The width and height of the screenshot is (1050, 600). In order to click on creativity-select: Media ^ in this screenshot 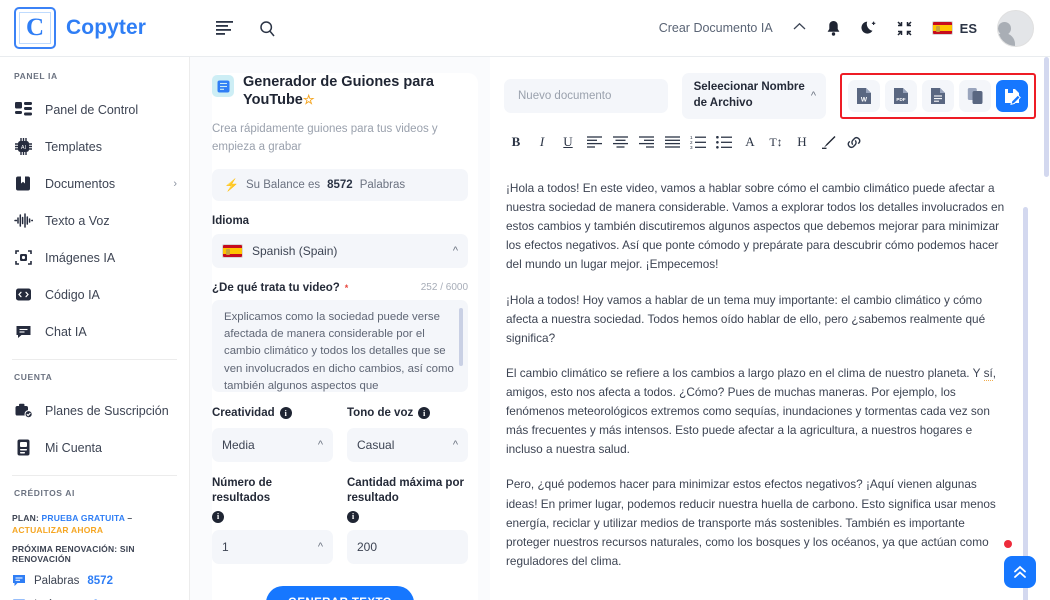, I will do `click(272, 444)`.